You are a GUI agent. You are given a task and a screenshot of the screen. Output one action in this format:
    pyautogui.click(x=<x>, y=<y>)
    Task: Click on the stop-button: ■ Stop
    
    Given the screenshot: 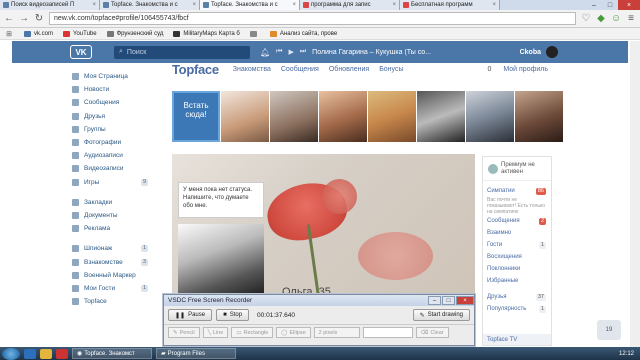 What is the action you would take?
    pyautogui.click(x=233, y=315)
    